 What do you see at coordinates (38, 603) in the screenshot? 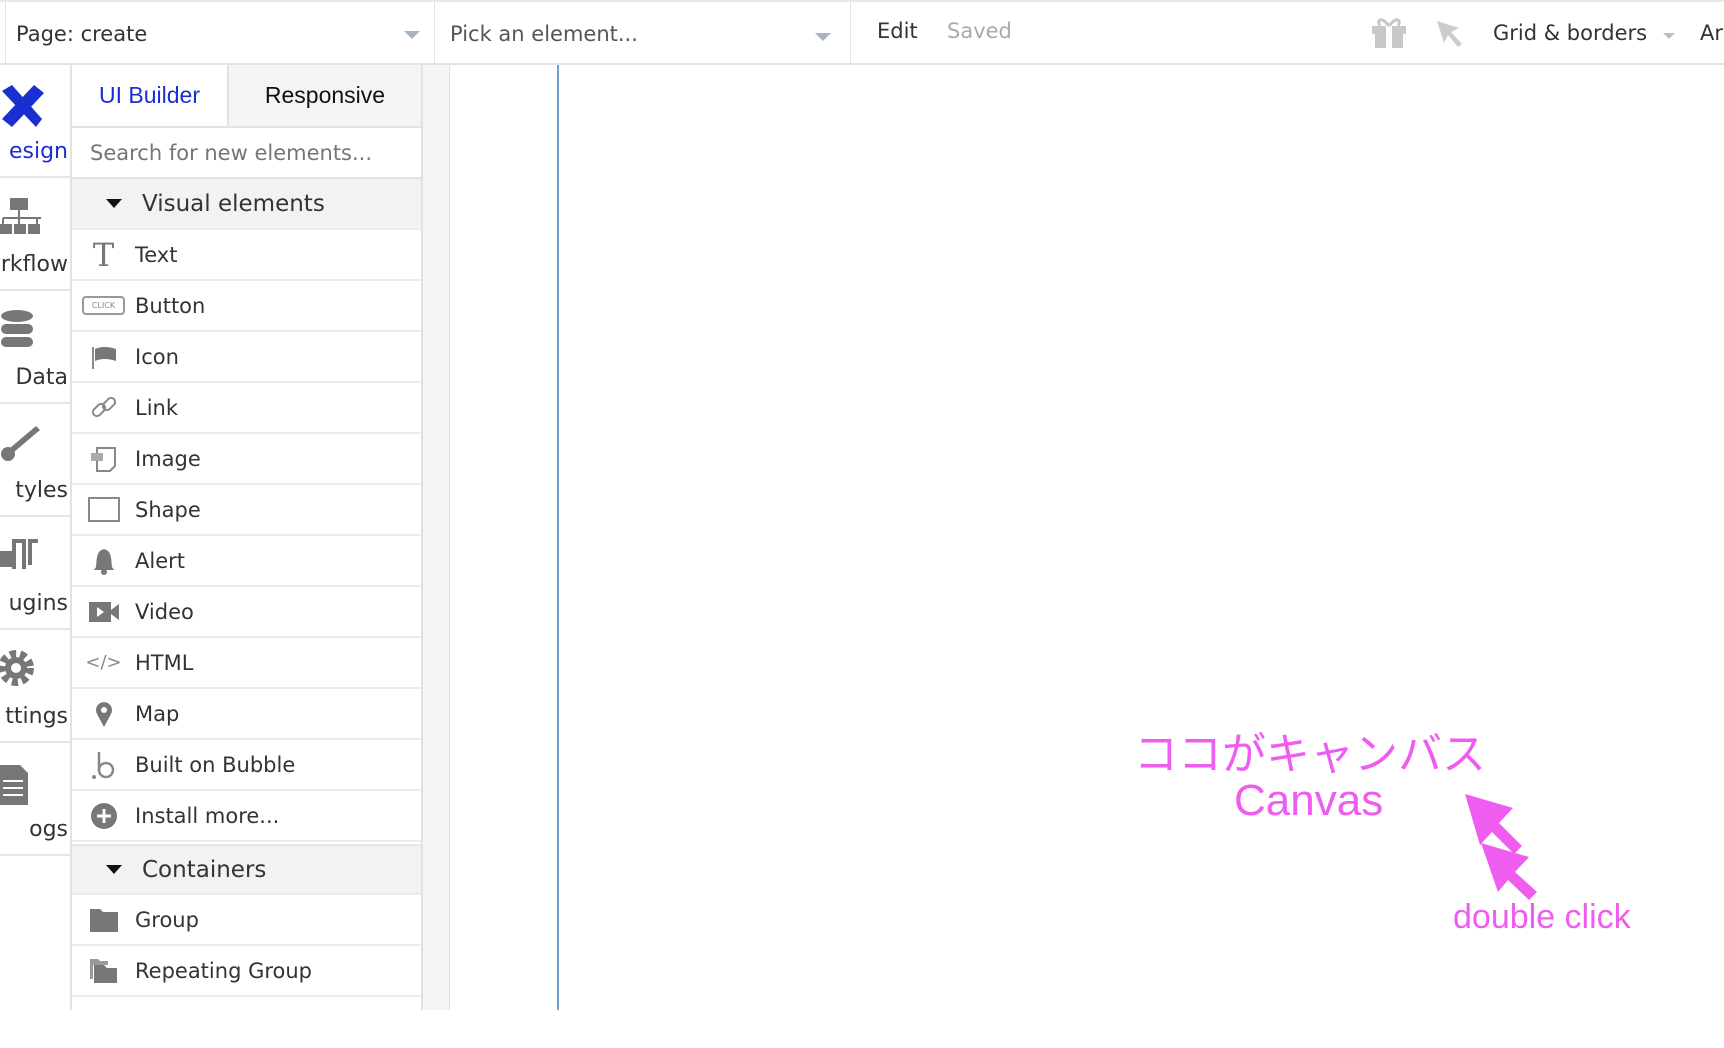
I see `nav-label: ugins` at bounding box center [38, 603].